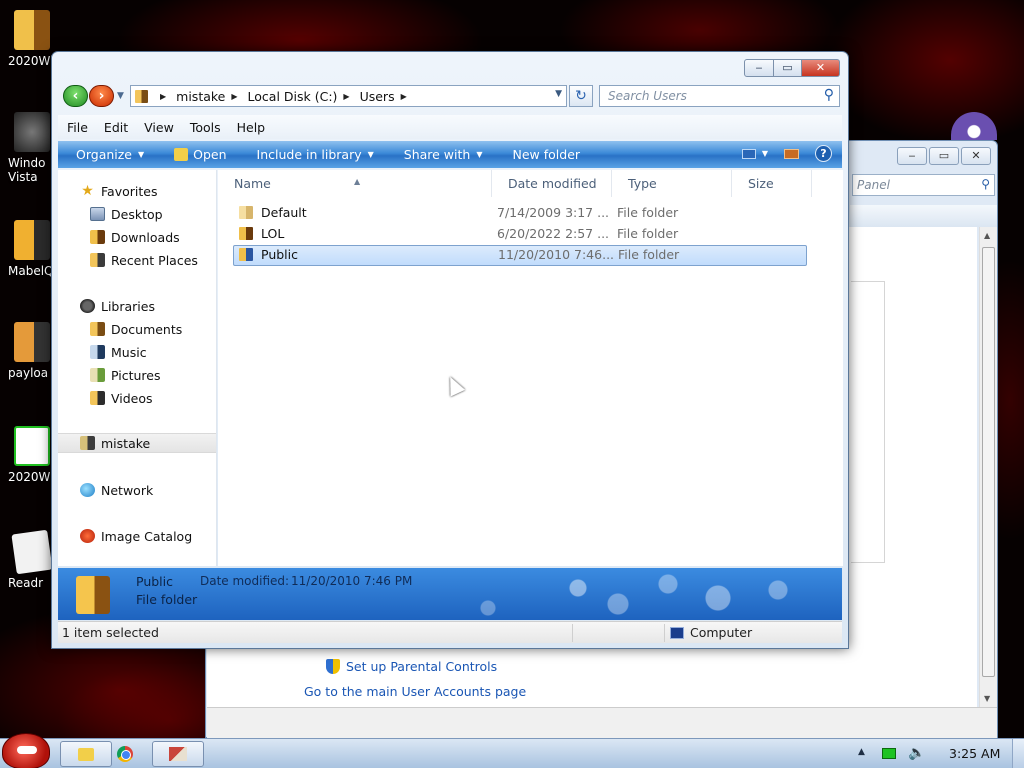  I want to click on folder-icon, so click(141, 96).